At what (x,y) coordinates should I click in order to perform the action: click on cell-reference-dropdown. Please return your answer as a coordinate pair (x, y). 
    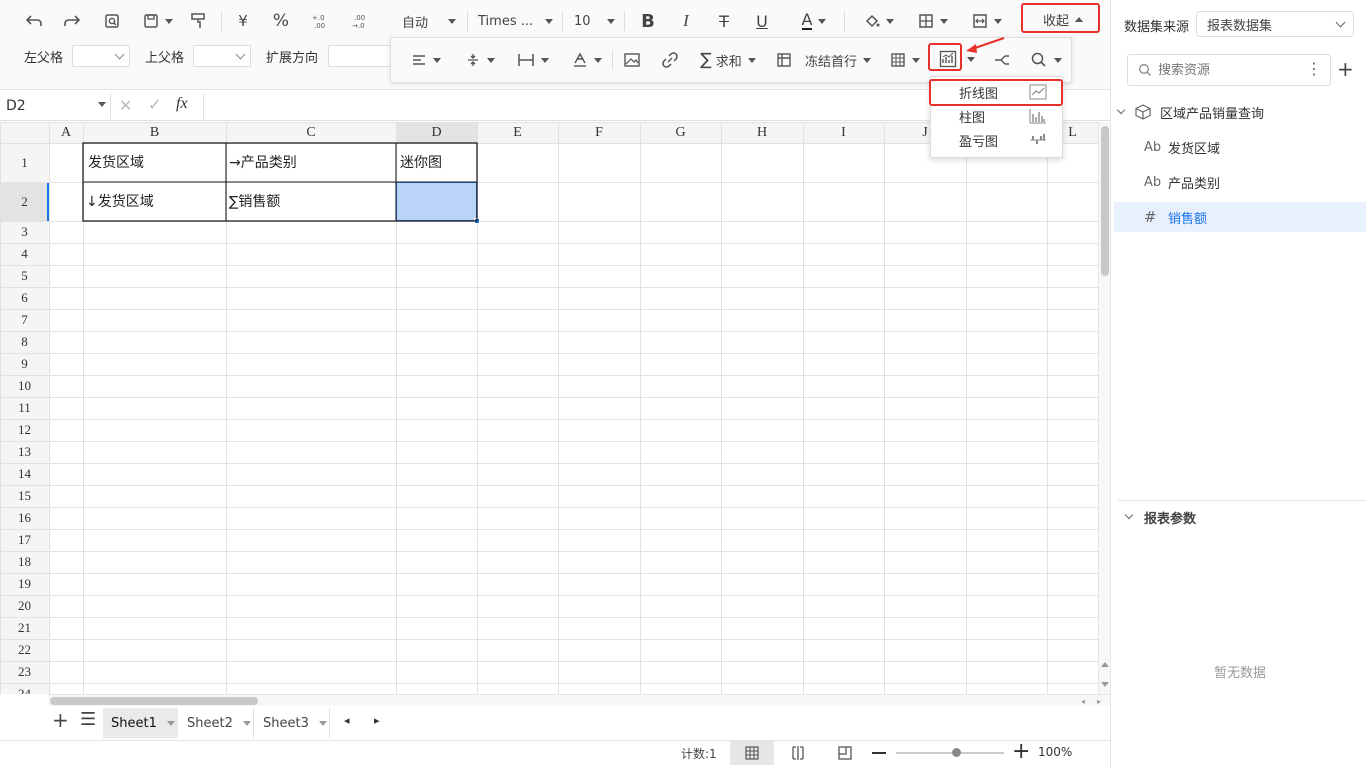
    Looking at the image, I should click on (102, 104).